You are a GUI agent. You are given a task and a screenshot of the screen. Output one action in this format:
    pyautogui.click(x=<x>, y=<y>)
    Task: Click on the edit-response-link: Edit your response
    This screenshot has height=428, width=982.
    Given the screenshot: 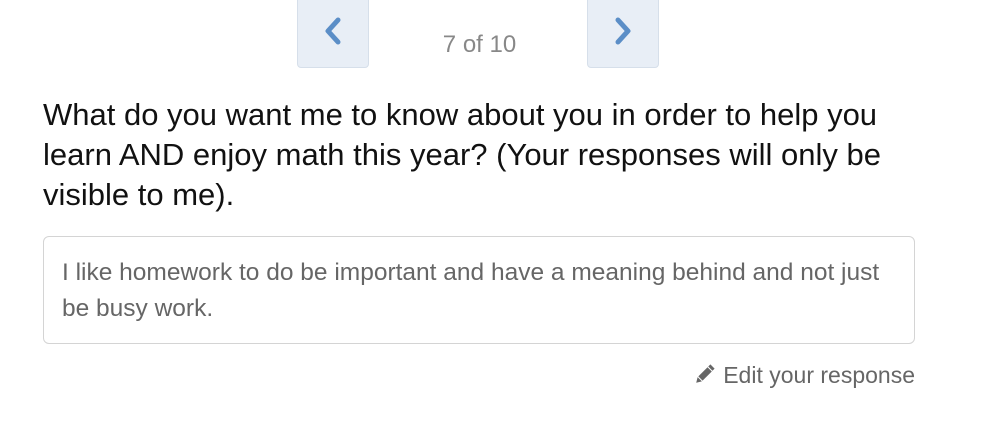 What is the action you would take?
    pyautogui.click(x=804, y=375)
    